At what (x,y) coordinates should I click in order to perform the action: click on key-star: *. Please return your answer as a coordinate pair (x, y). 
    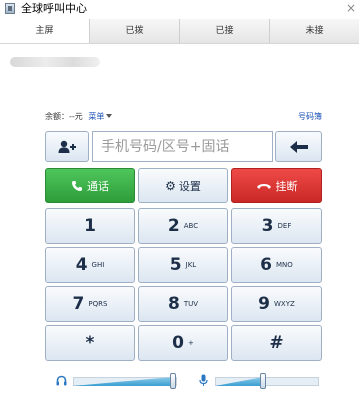
    Looking at the image, I should click on (90, 343).